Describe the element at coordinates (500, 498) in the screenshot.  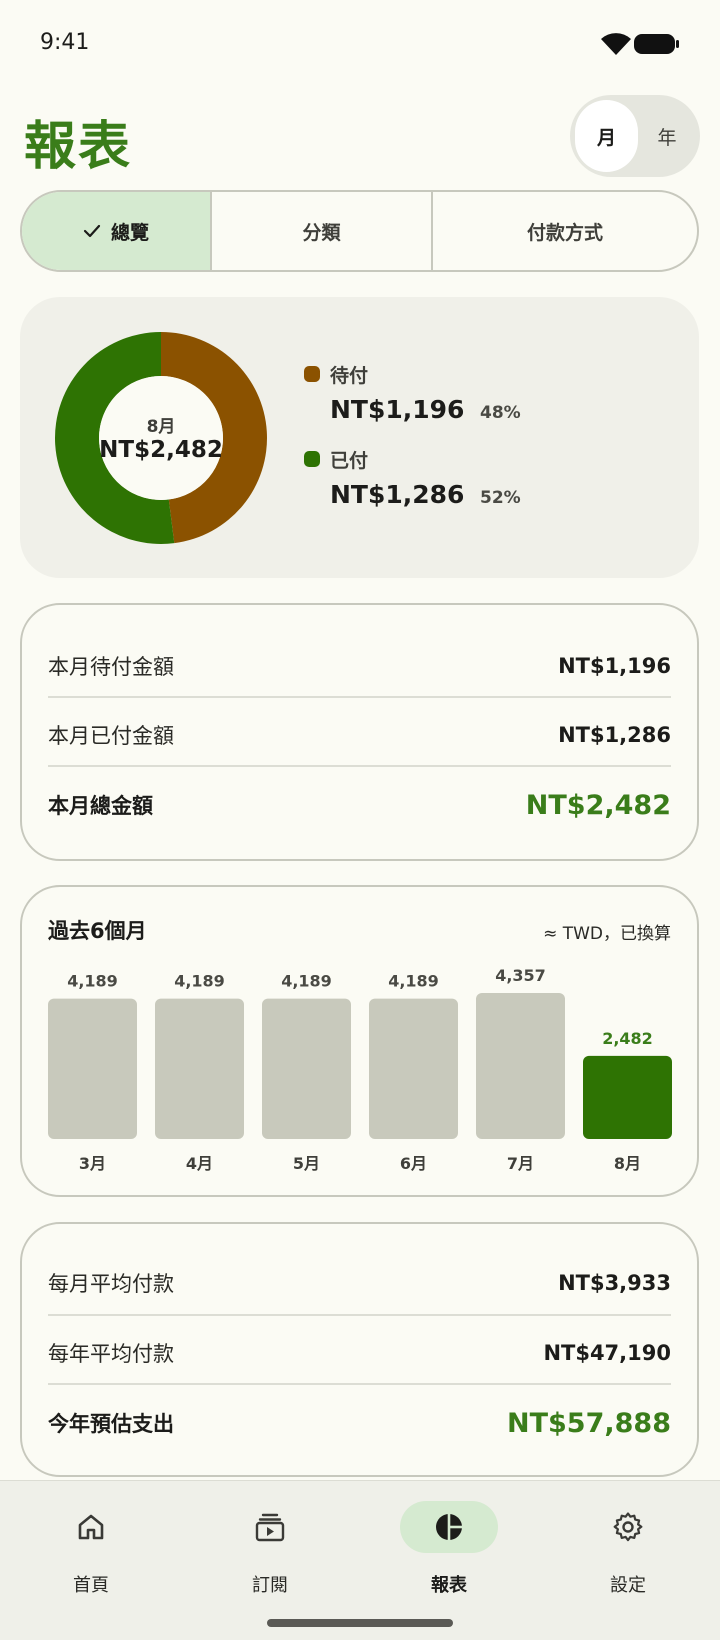
I see `legend-percent: 52%` at that location.